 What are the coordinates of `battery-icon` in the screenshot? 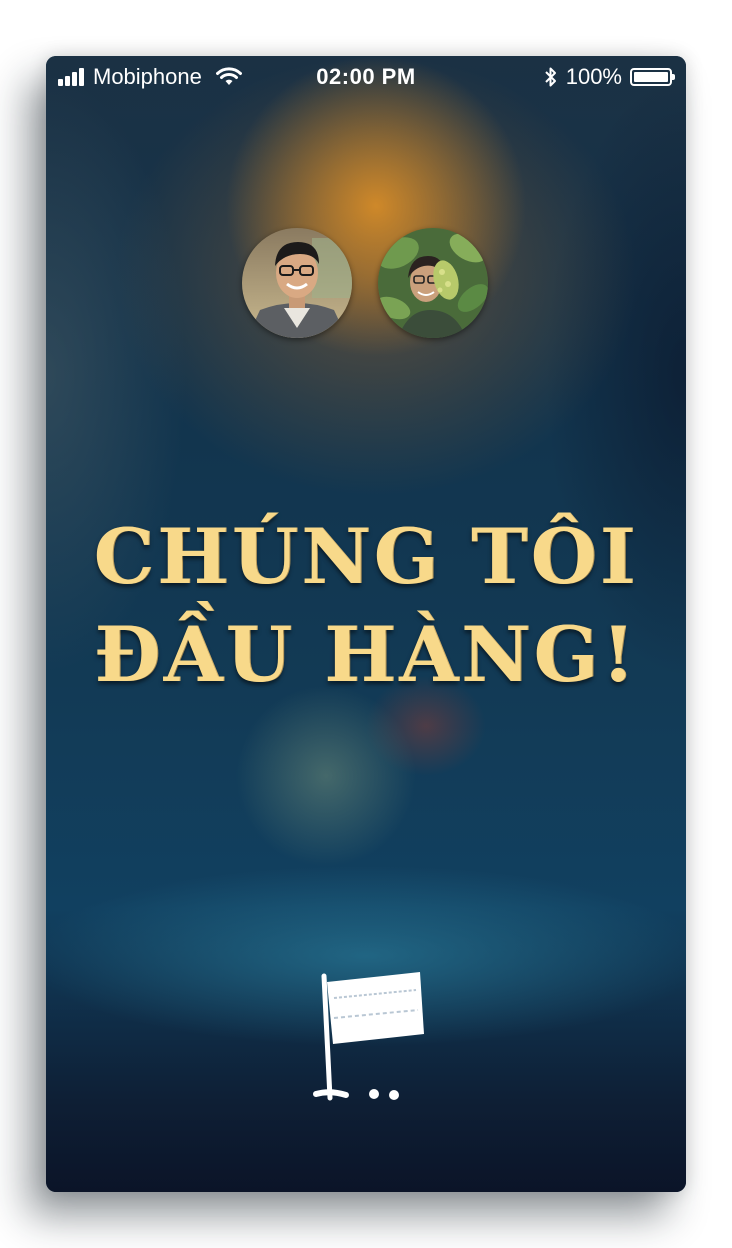 It's located at (652, 77).